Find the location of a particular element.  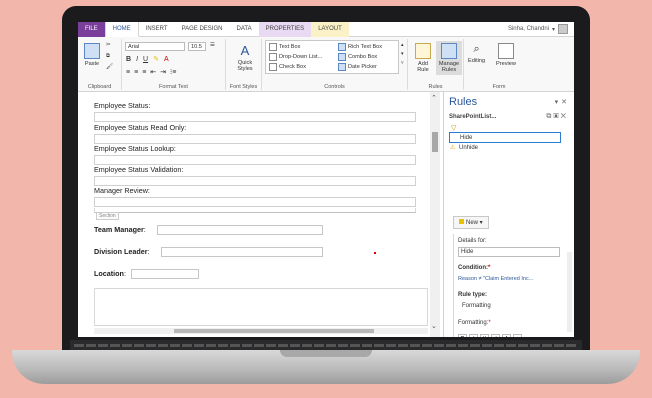

user-account: Sinha, Chandni ▾ is located at coordinates (541, 29).